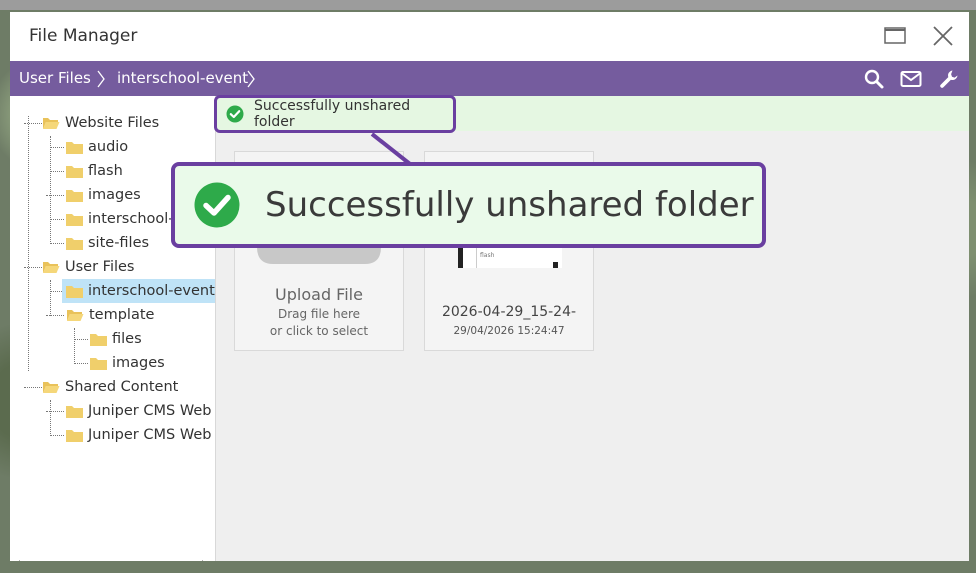  Describe the element at coordinates (205, 560) in the screenshot. I see `scroll-right-arrow-icon` at that location.